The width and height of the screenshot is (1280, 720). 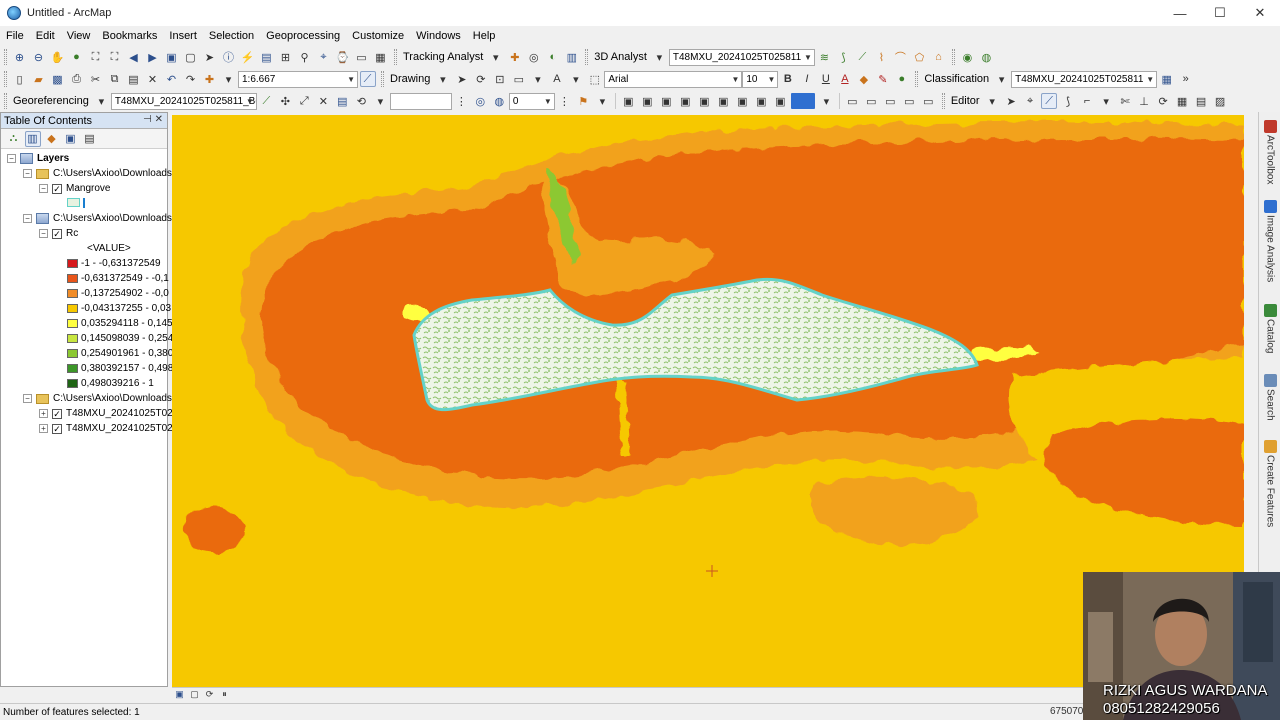 I want to click on overflow-icon: », so click(x=1186, y=79).